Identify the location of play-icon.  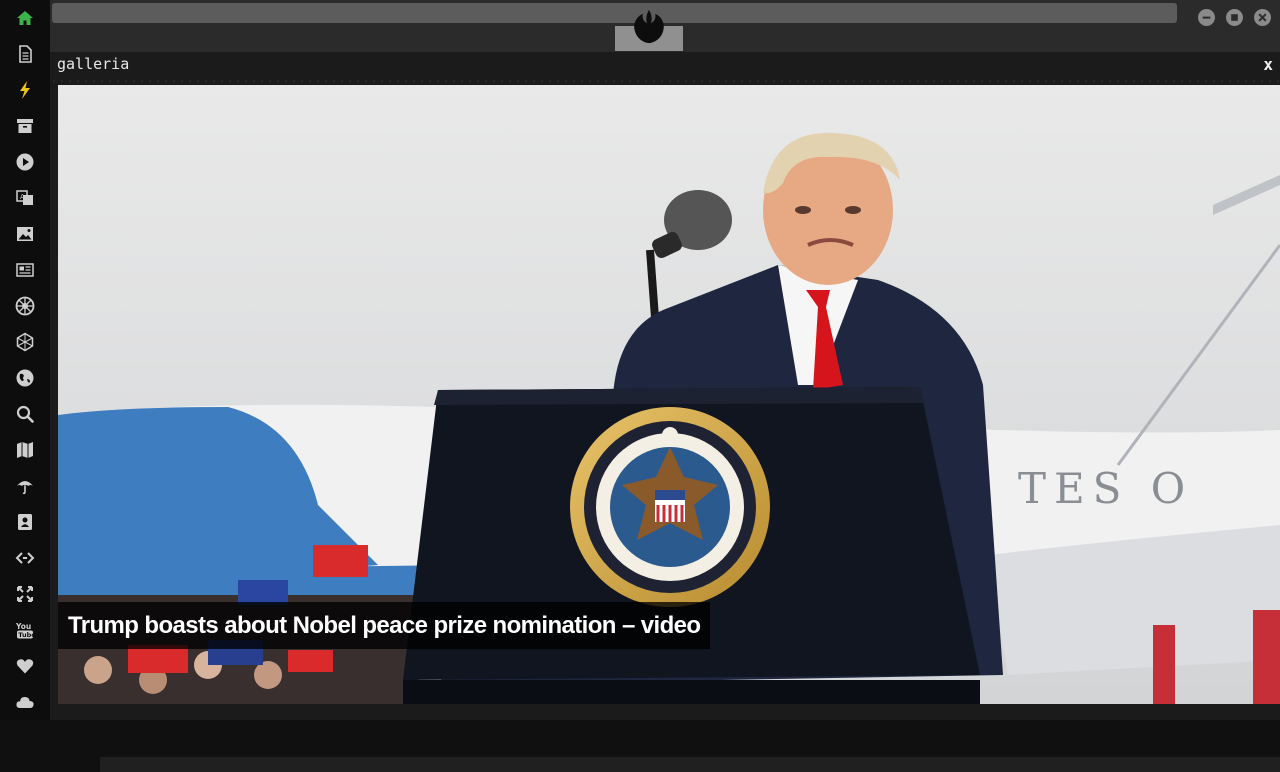
(25, 162).